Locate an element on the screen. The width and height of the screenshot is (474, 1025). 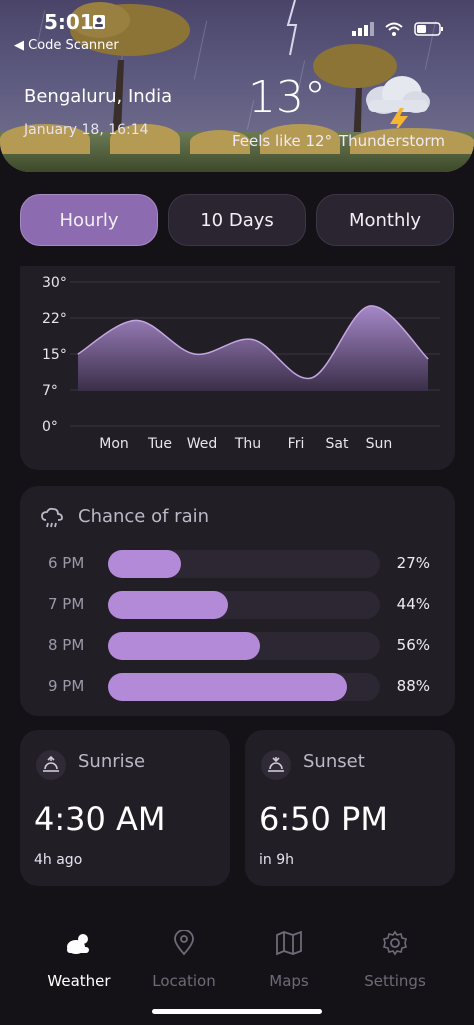
sunrise-label: Sunrise is located at coordinates (112, 761).